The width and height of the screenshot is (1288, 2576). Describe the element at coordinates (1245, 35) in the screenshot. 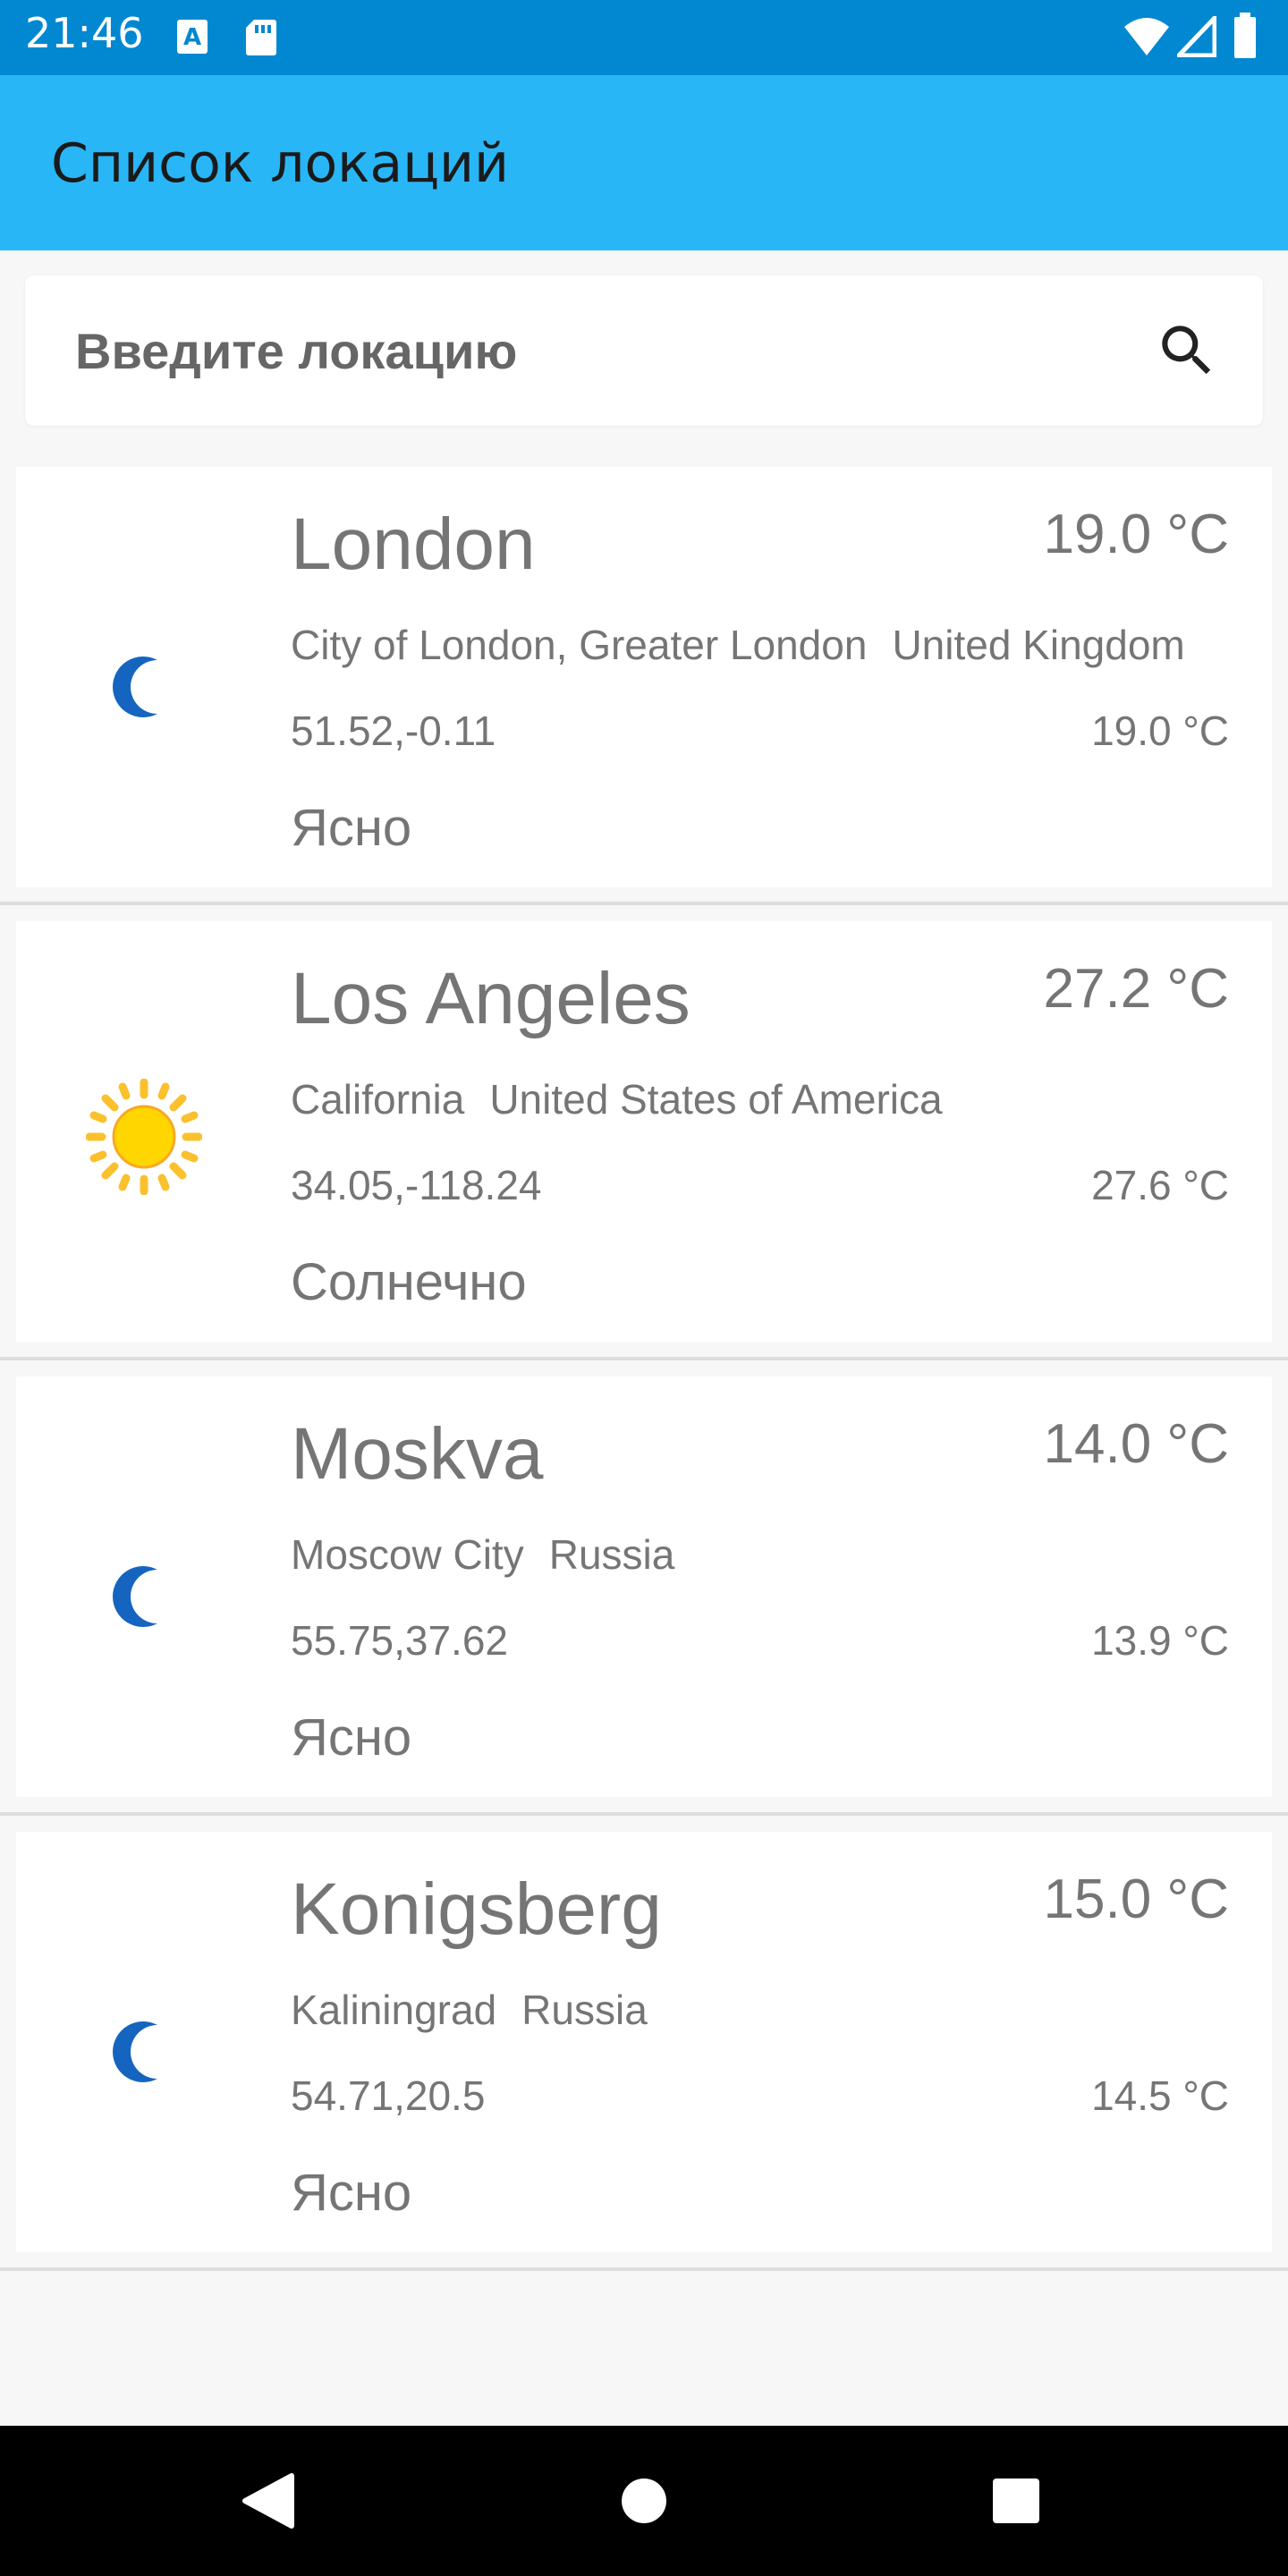

I see `battery-icon` at that location.